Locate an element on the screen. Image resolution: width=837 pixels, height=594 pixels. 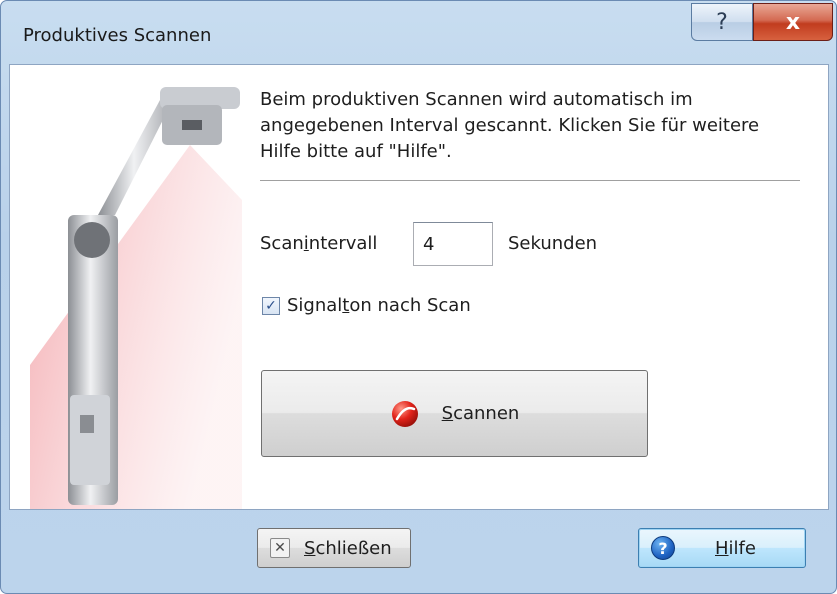
title-close-button: x is located at coordinates (793, 22).